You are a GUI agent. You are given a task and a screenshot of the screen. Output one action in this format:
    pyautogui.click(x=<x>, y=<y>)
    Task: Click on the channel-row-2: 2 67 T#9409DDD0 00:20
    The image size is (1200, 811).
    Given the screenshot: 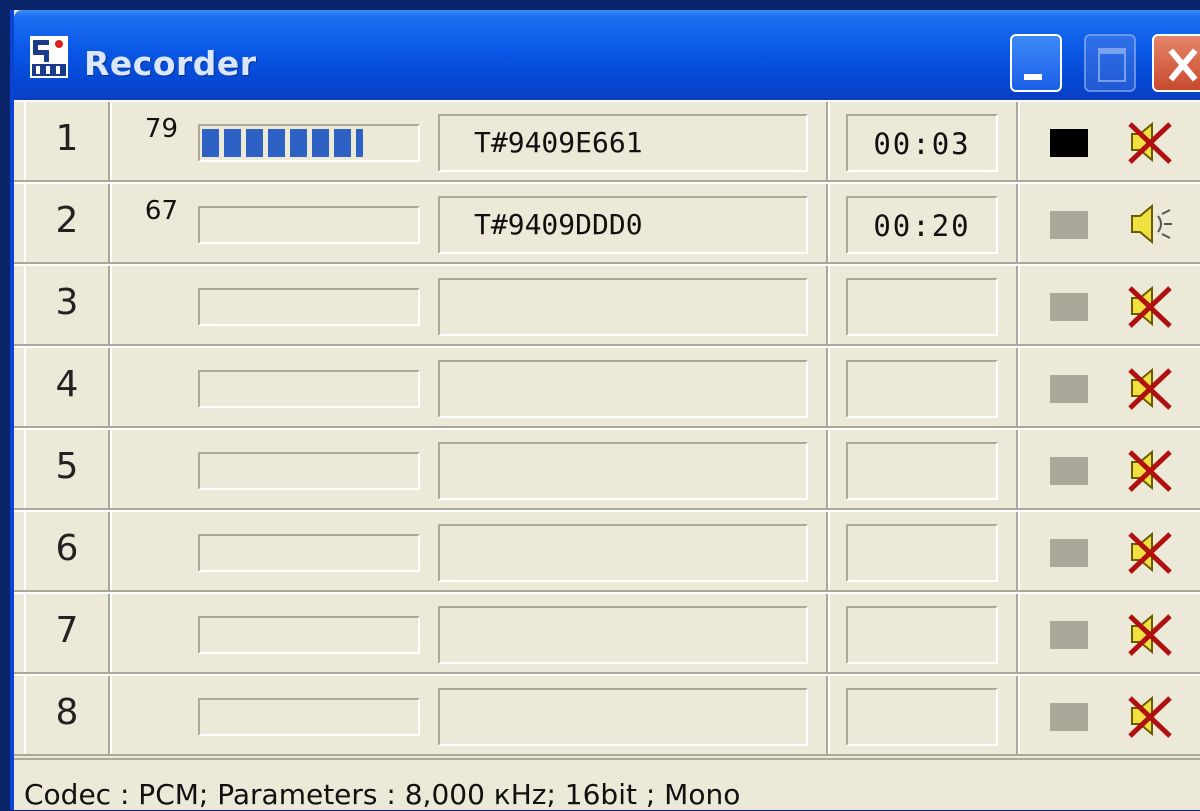 What is the action you would take?
    pyautogui.click(x=607, y=223)
    